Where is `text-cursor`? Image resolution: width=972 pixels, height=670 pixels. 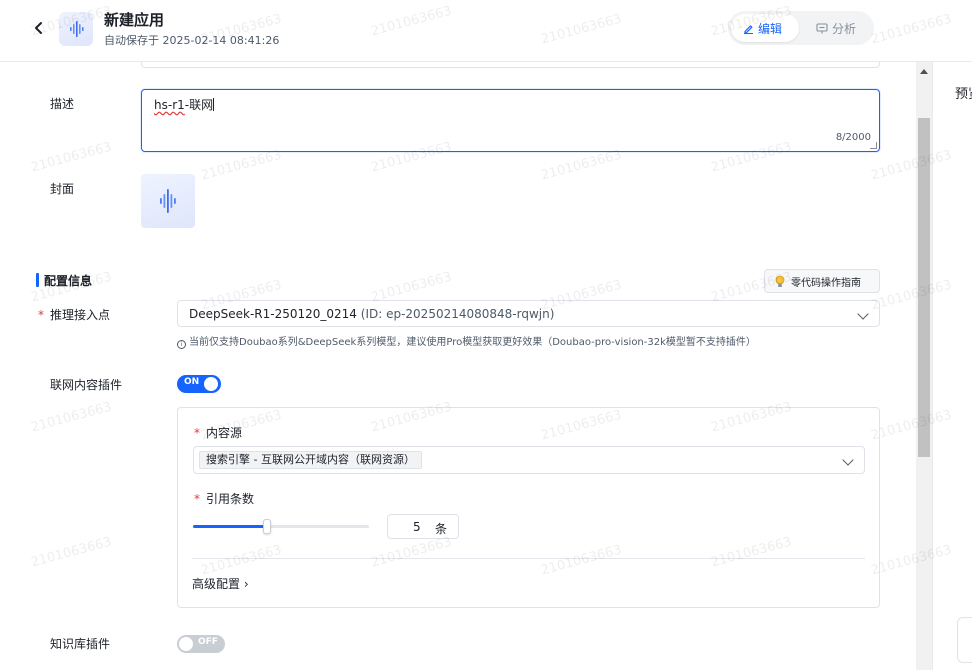 text-cursor is located at coordinates (214, 104).